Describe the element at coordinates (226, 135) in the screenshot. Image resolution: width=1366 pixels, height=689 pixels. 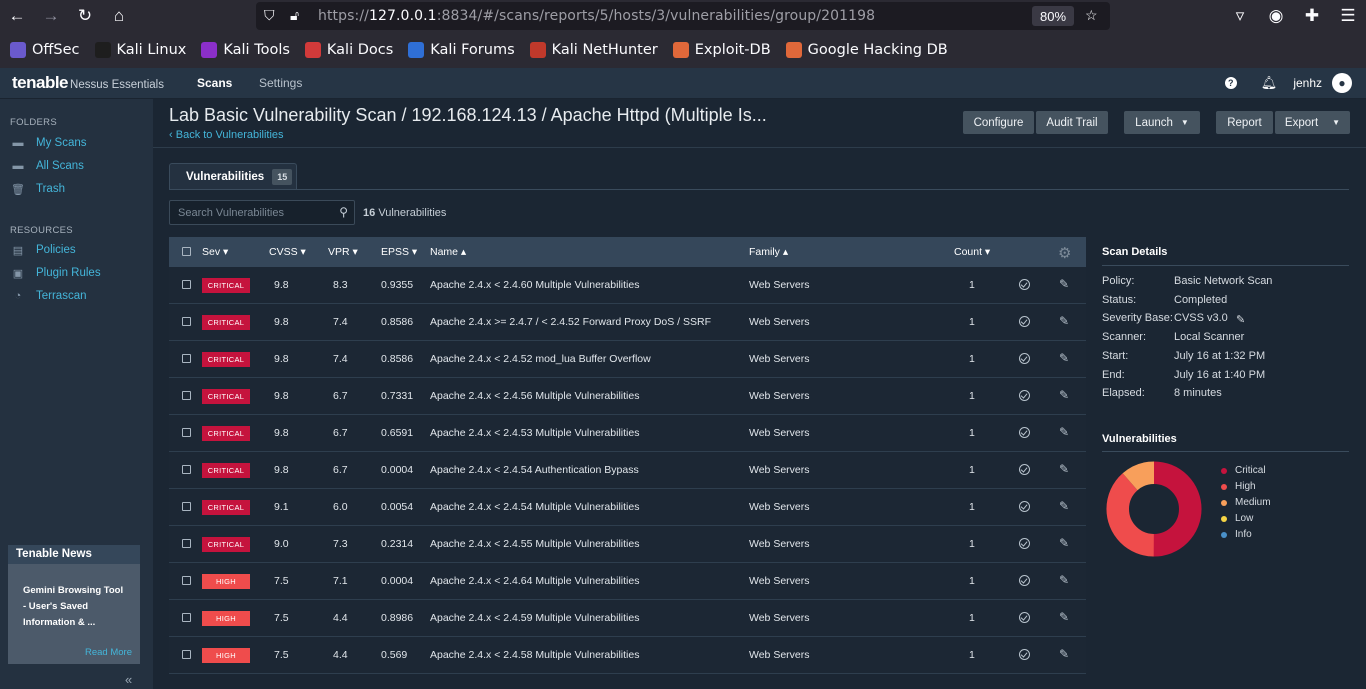
I see `back-to-vulnerabilities-link: ‹ Back to Vulnerabilities` at that location.